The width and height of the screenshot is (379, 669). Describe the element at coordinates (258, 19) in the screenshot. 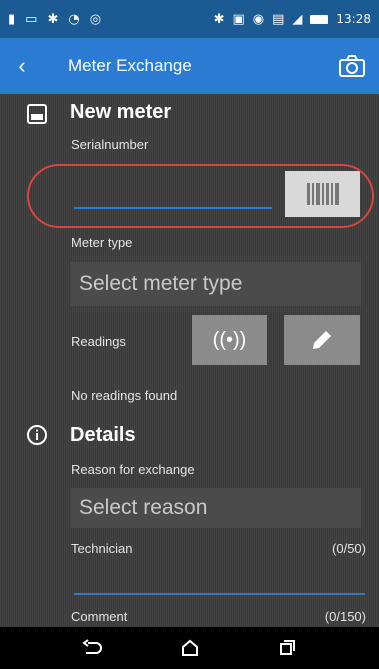

I see `vibrate-icon: ◉` at that location.